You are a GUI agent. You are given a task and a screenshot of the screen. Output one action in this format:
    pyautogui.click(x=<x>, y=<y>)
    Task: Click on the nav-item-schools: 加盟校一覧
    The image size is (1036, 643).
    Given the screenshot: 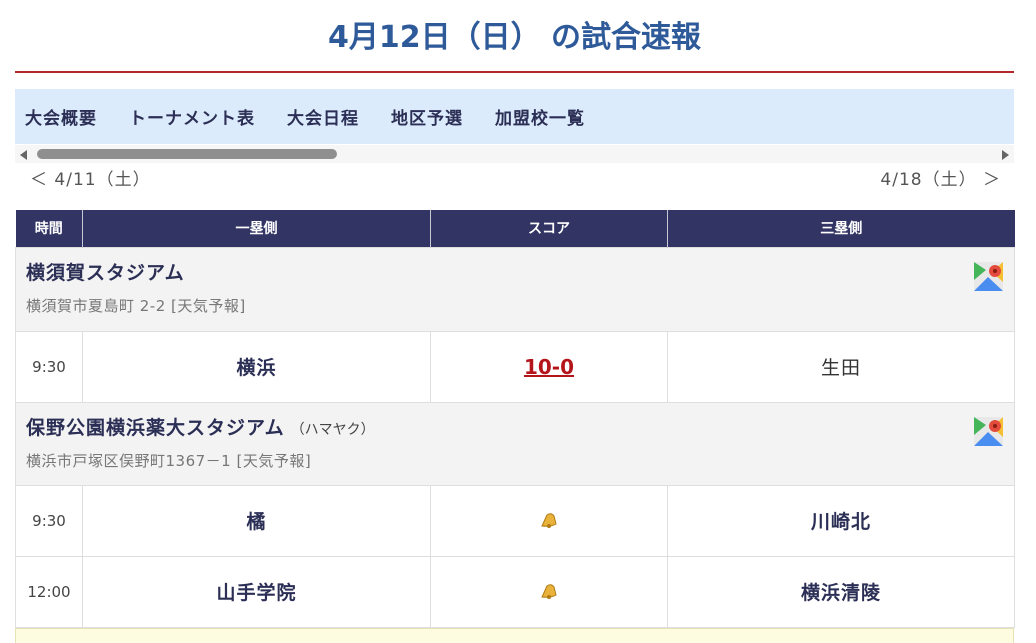 What is the action you would take?
    pyautogui.click(x=540, y=116)
    